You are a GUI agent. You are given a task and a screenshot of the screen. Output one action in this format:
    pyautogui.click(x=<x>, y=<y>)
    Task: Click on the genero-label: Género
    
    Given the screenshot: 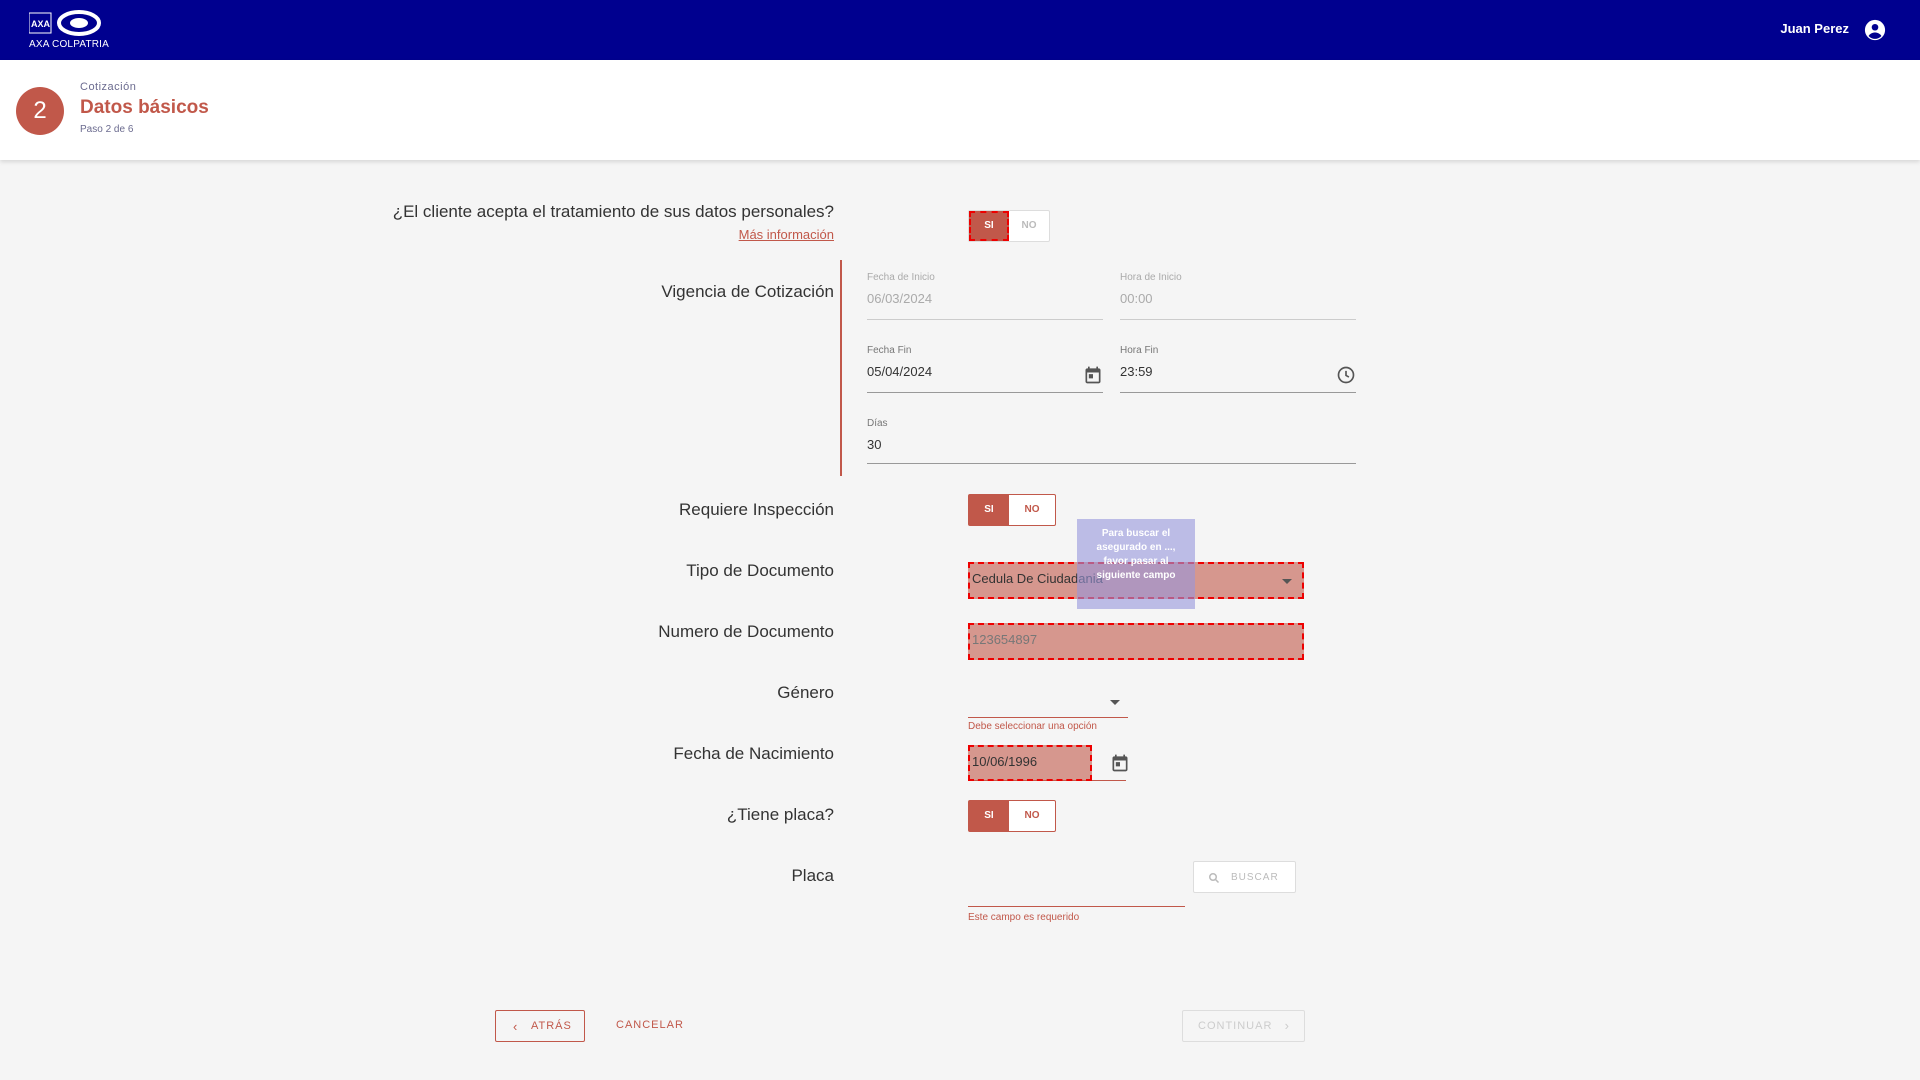 What is the action you would take?
    pyautogui.click(x=805, y=692)
    